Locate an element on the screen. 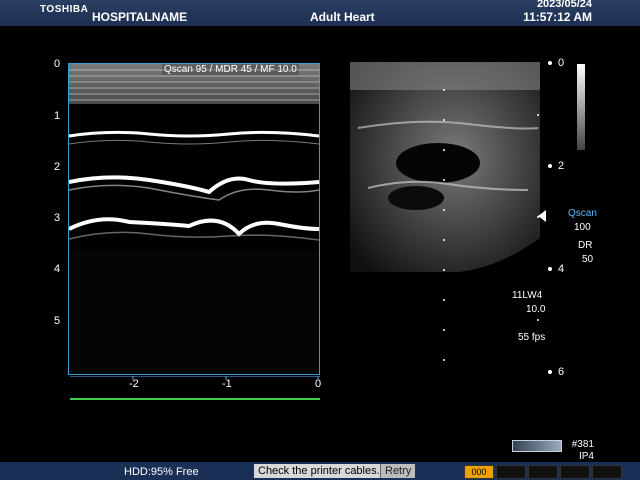 This screenshot has height=480, width=640. date-display: 2023/05/24 is located at coordinates (564, 5).